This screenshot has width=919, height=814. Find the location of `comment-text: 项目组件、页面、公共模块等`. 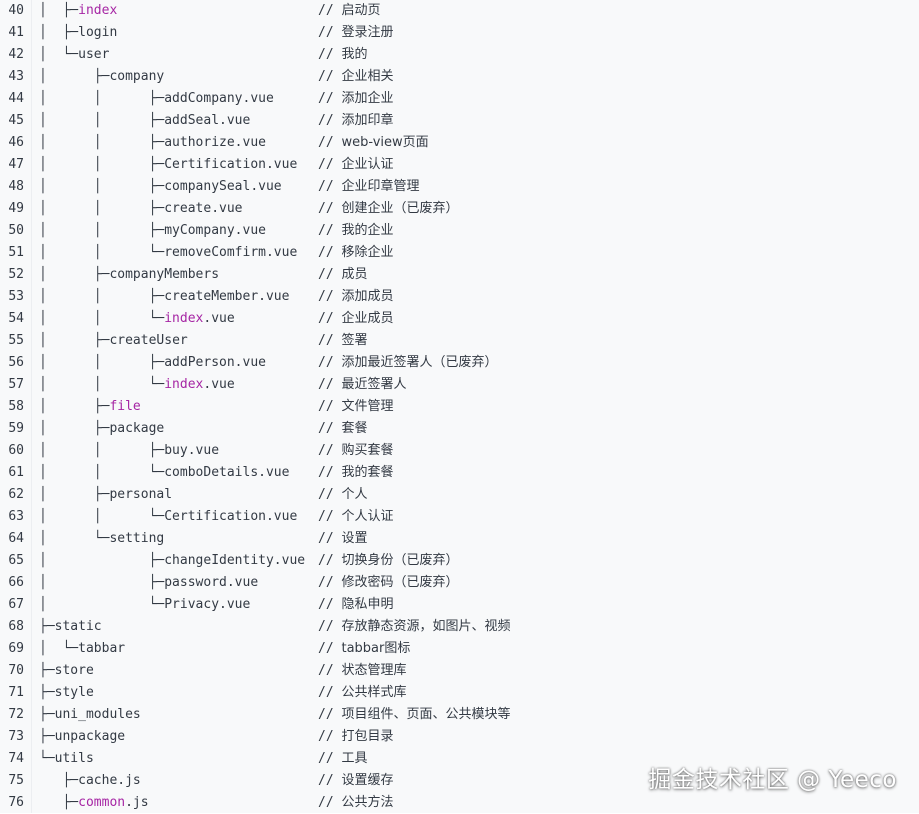

comment-text: 项目组件、页面、公共模块等 is located at coordinates (426, 714).